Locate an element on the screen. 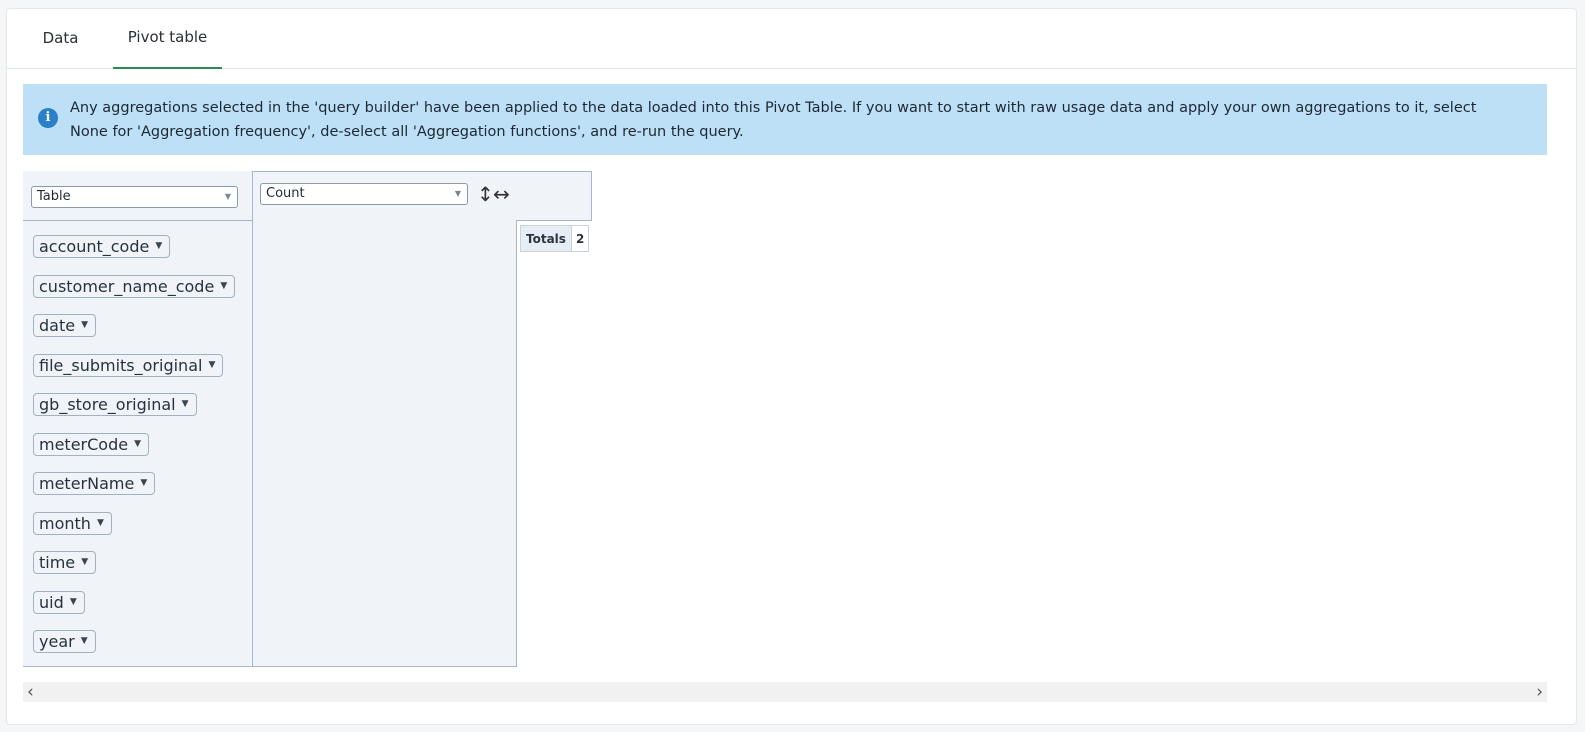 This screenshot has height=732, width=1585. aggregator-cell: Count ▼ ↕ ↔ is located at coordinates (384, 196).